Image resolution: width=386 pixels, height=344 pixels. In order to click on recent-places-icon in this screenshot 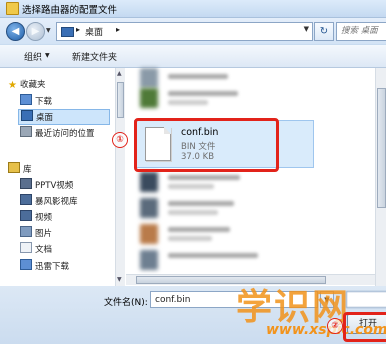, I will do `click(26, 131)`.